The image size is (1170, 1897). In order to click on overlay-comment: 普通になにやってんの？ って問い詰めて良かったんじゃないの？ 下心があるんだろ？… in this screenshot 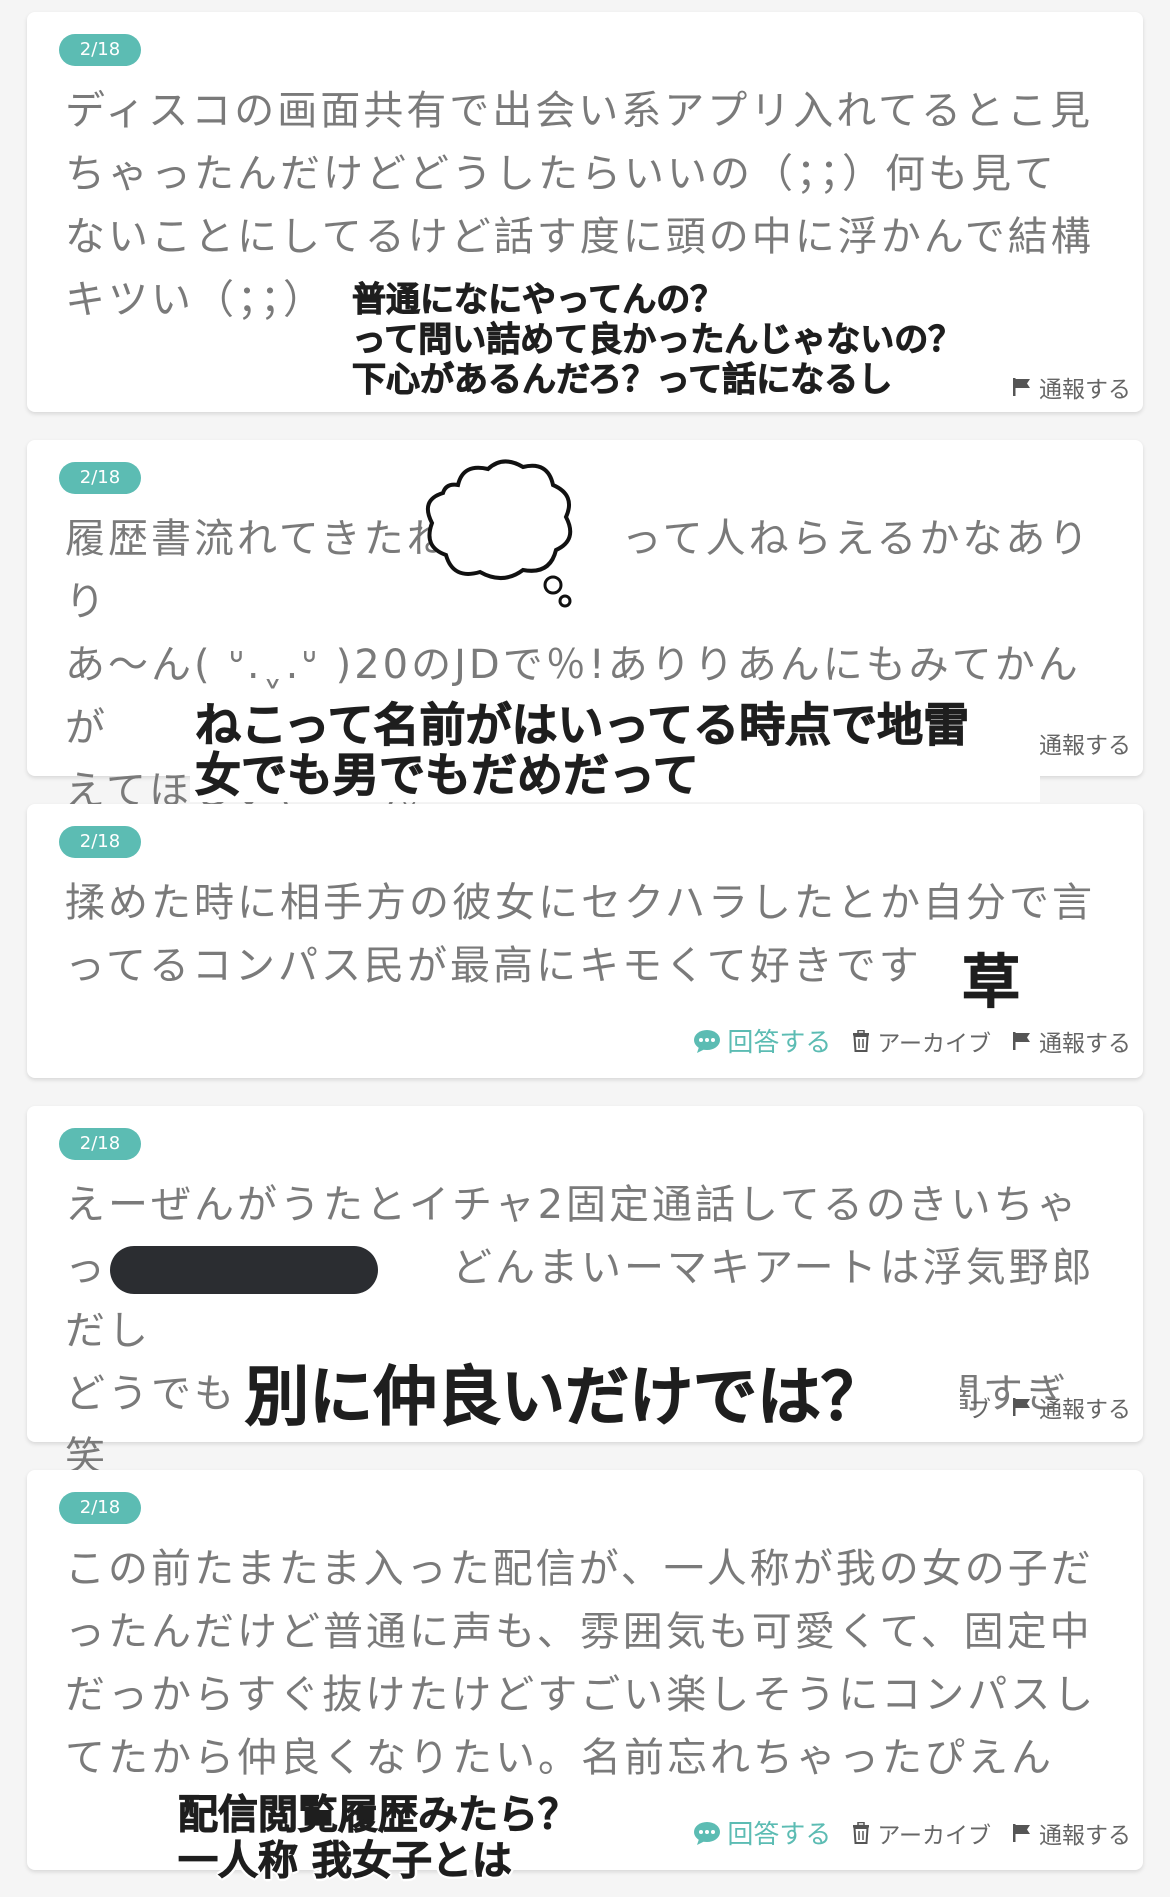, I will do `click(657, 340)`.